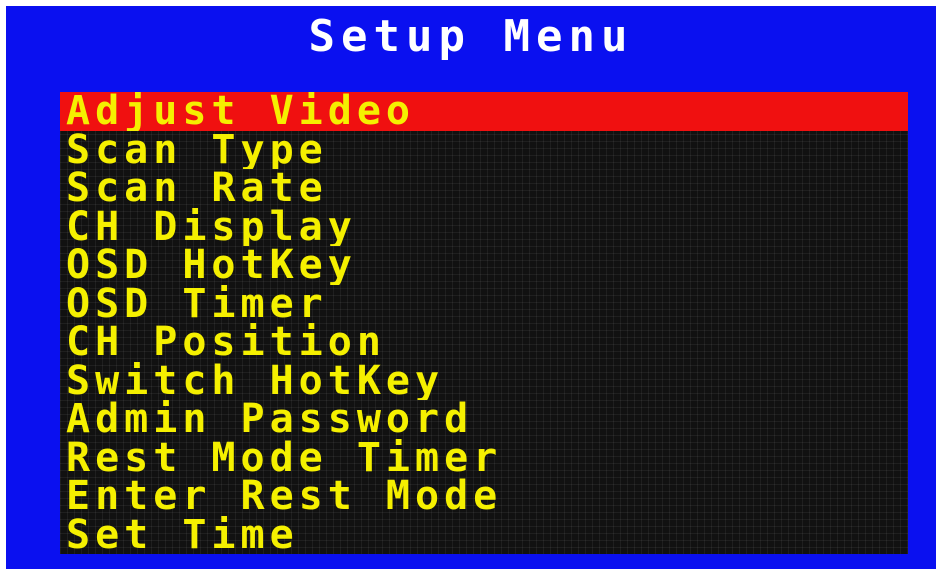 This screenshot has height=575, width=942. I want to click on menu-item-ch-position: CH Position, so click(484, 342).